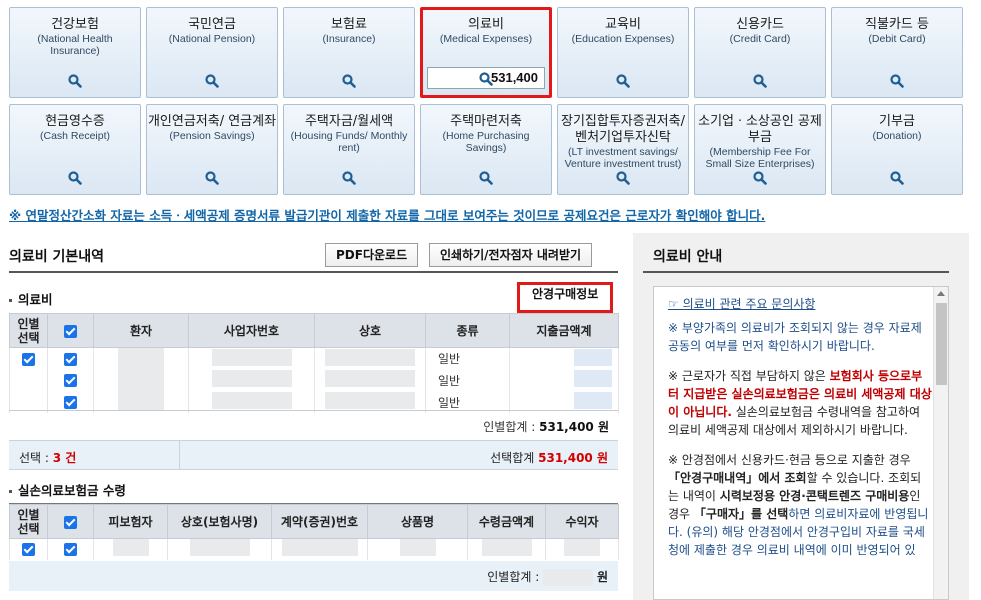 This screenshot has height=600, width=981. I want to click on tile-2: 보험료 (Insurance), so click(349, 52).